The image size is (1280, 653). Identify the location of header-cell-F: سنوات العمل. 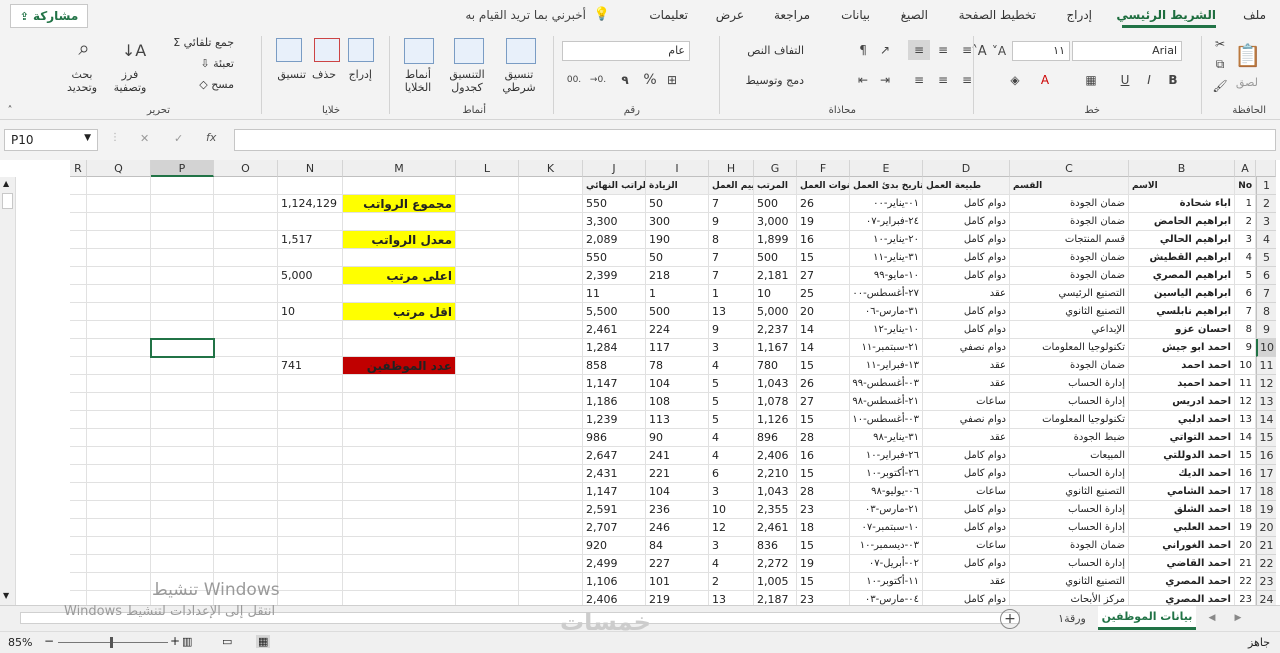
(823, 186).